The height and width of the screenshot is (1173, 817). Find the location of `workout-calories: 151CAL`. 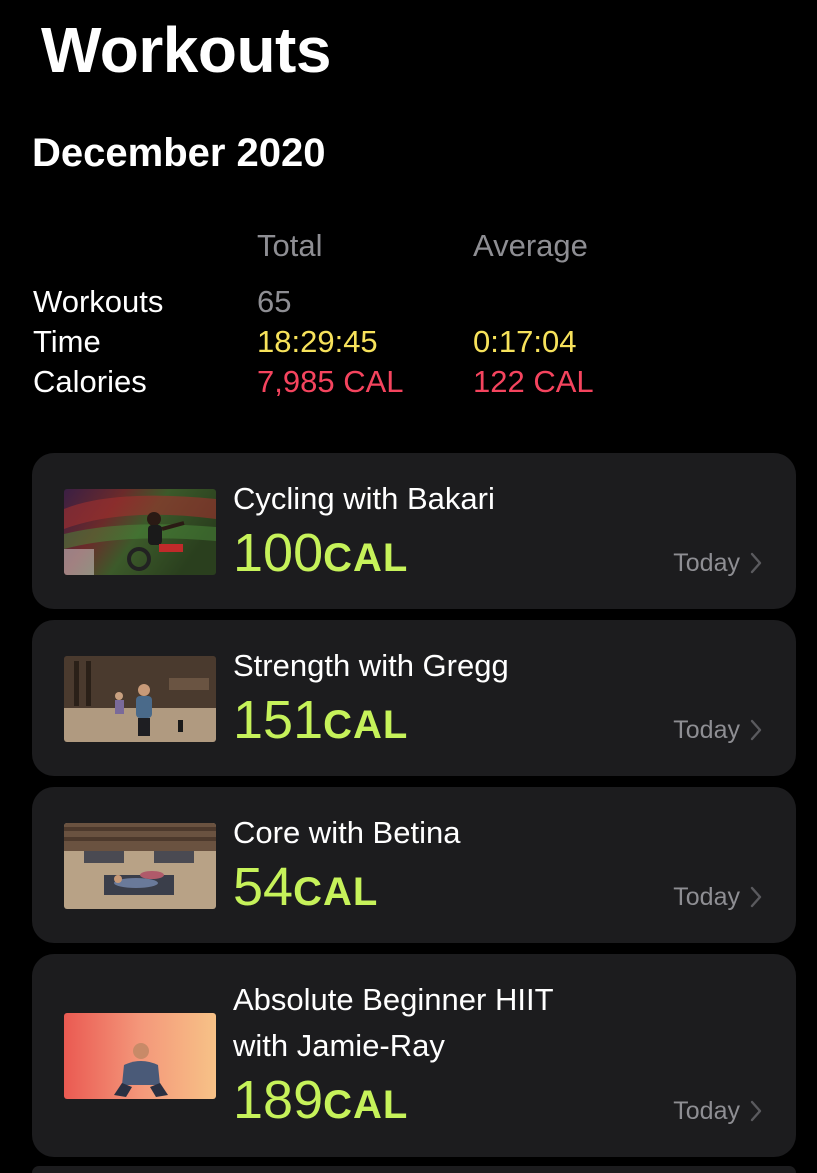

workout-calories: 151CAL is located at coordinates (321, 720).